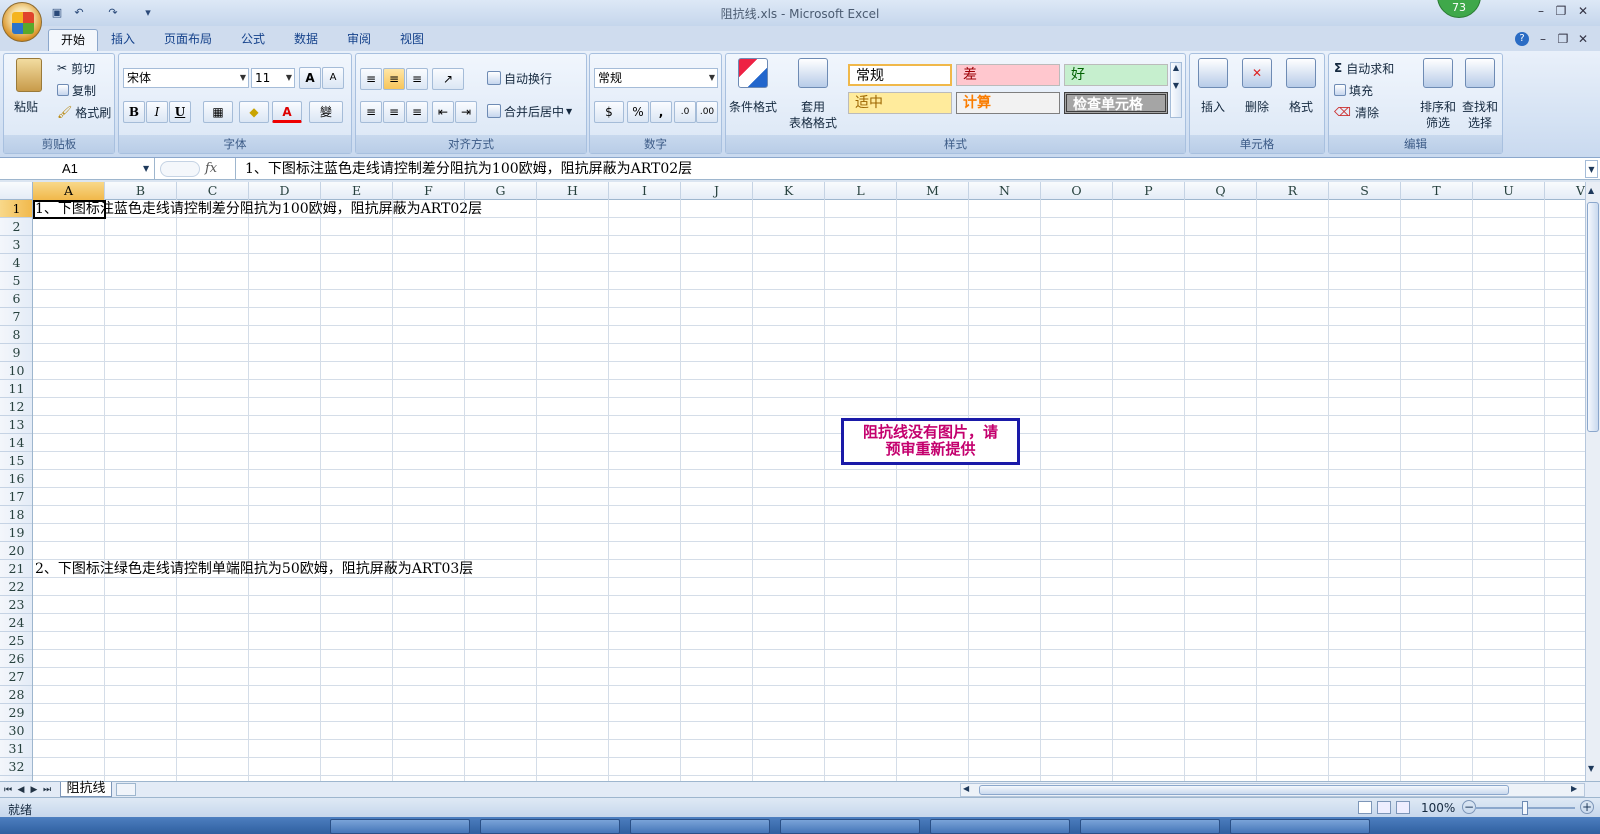  I want to click on column-header-p: P, so click(1149, 191).